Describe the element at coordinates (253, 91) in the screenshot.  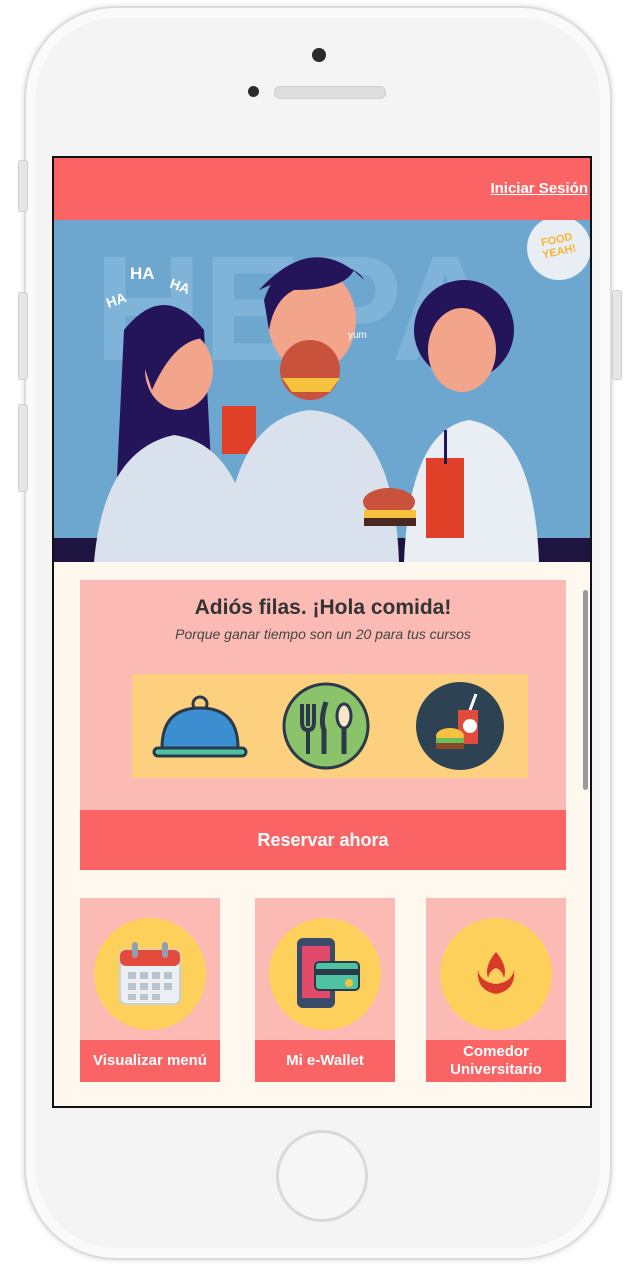
I see `proximity-sensor` at that location.